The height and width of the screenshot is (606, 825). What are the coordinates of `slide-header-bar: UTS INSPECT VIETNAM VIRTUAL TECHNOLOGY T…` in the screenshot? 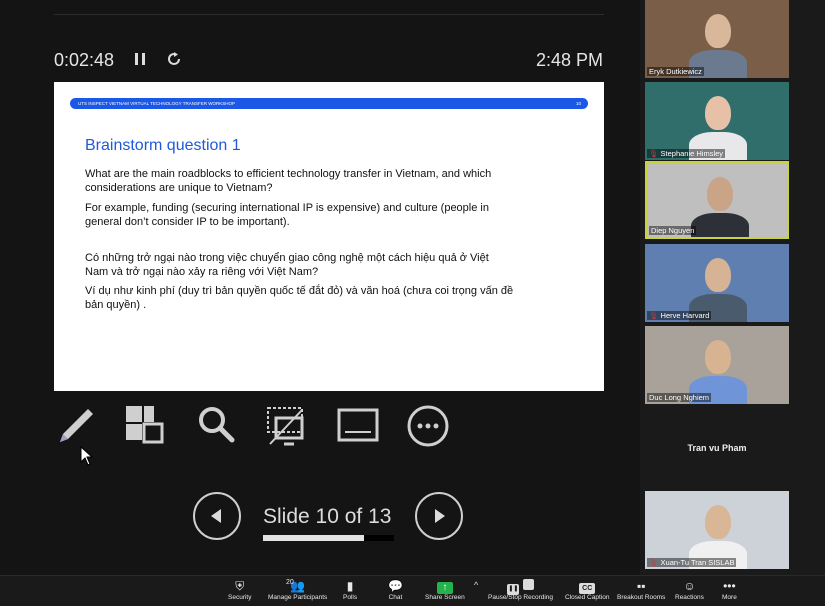 It's located at (329, 103).